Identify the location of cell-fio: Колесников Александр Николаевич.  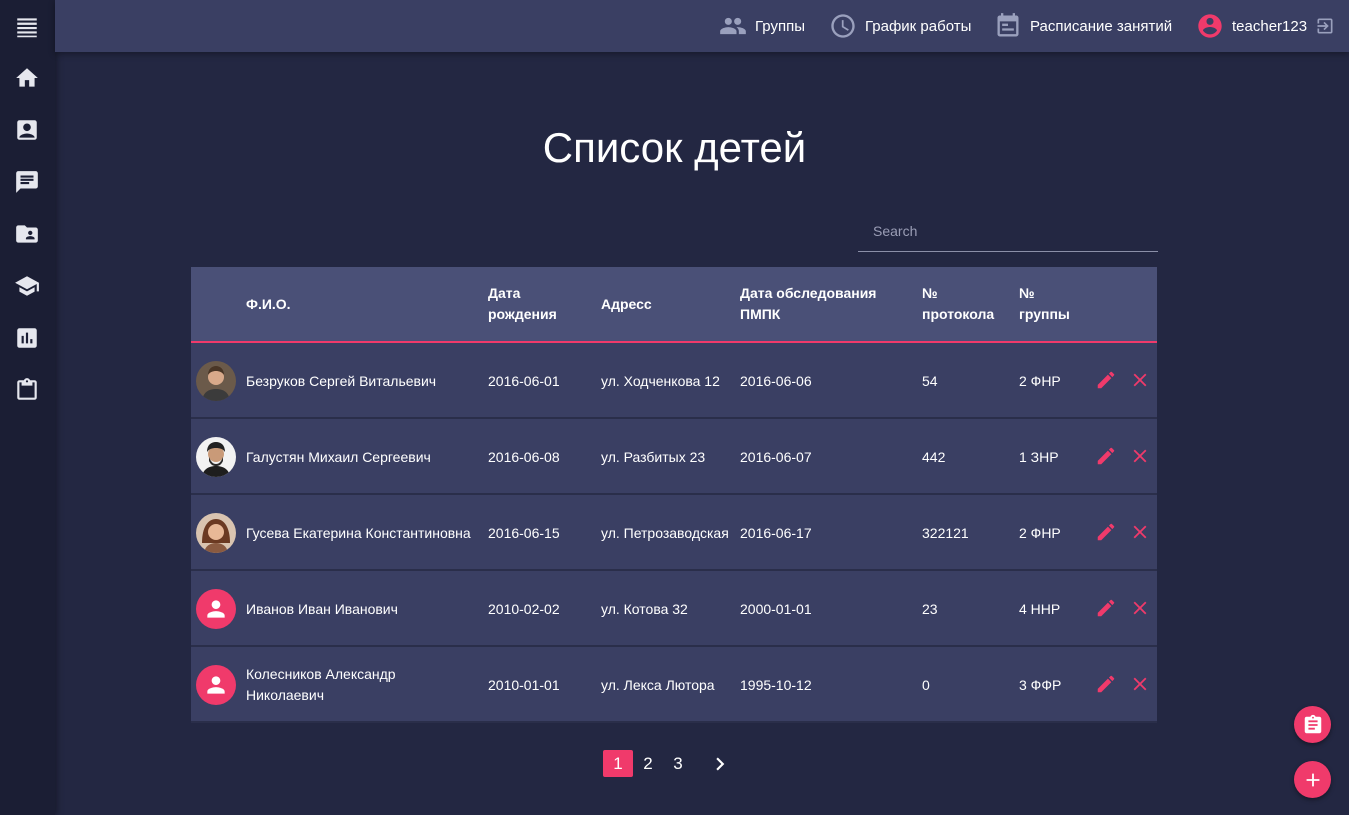
(321, 684).